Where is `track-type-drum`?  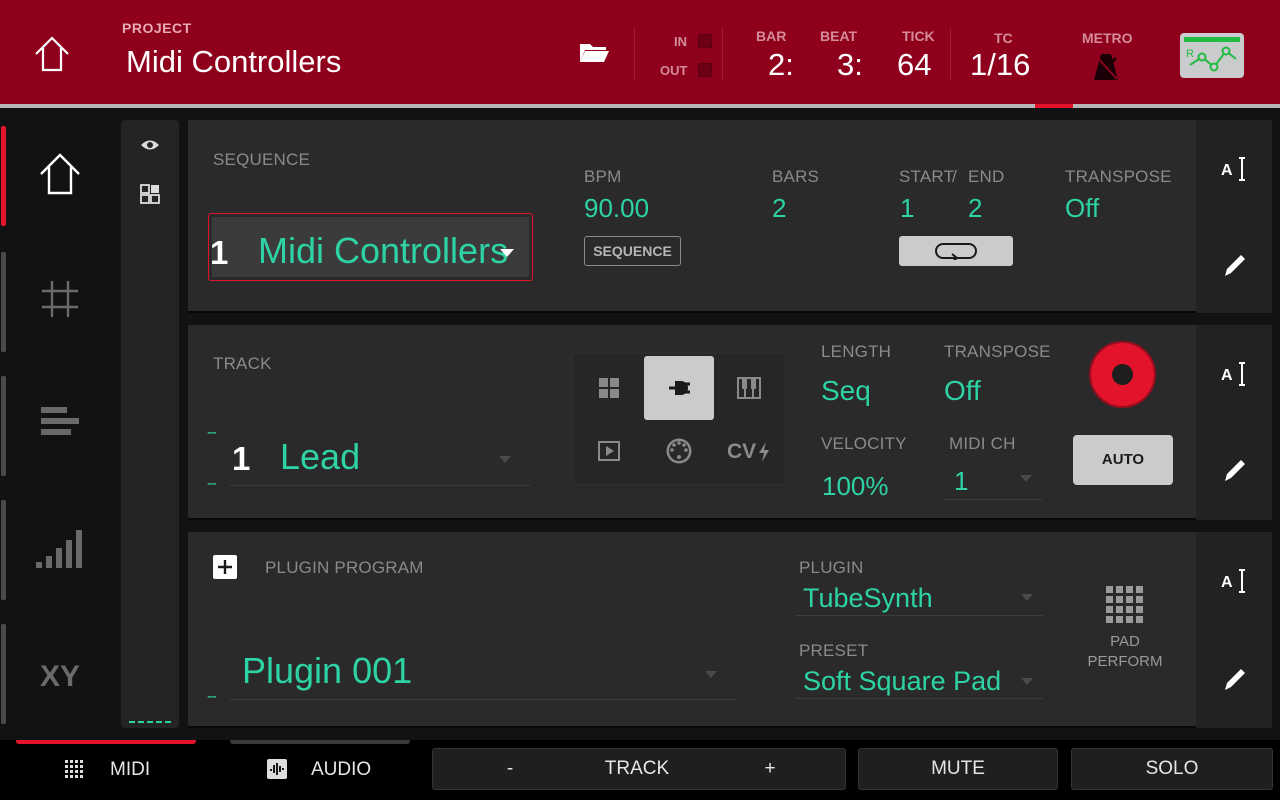 track-type-drum is located at coordinates (609, 388).